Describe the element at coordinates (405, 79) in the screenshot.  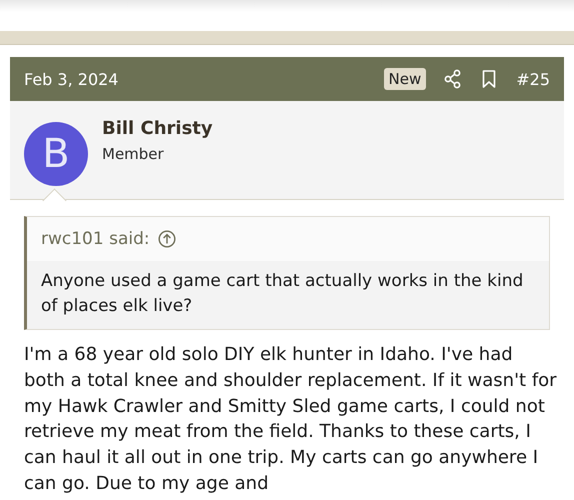
I see `new-badge: New` at that location.